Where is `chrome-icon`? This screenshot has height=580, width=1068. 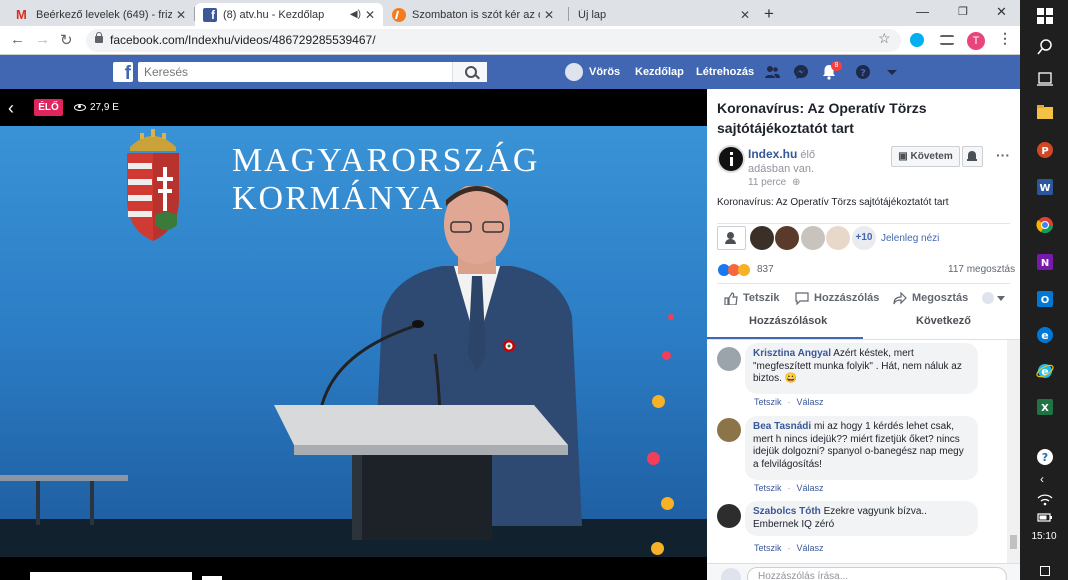
chrome-icon is located at coordinates (1045, 225).